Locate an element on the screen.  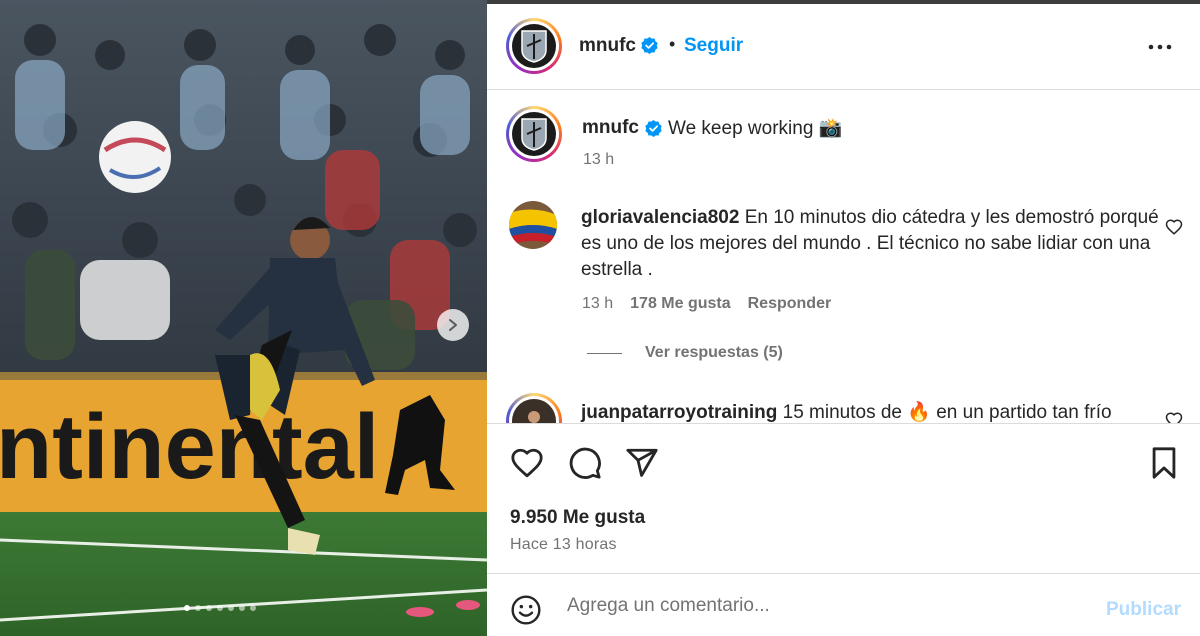
like-heart-icon is located at coordinates (527, 463).